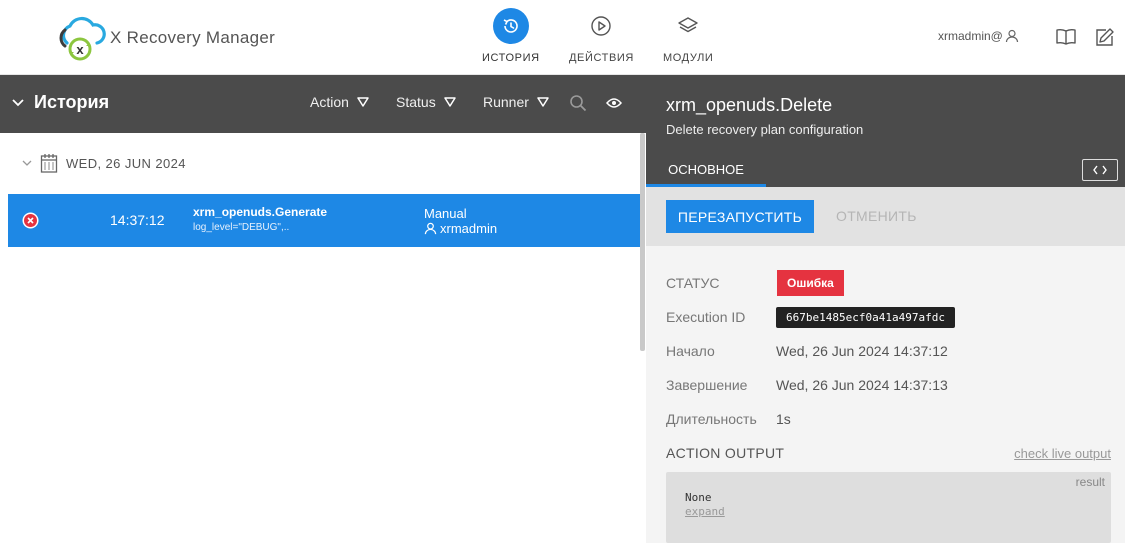 This screenshot has height=543, width=1125. I want to click on start-value: Wed, 26 Jun 2024 14:37:12, so click(862, 351).